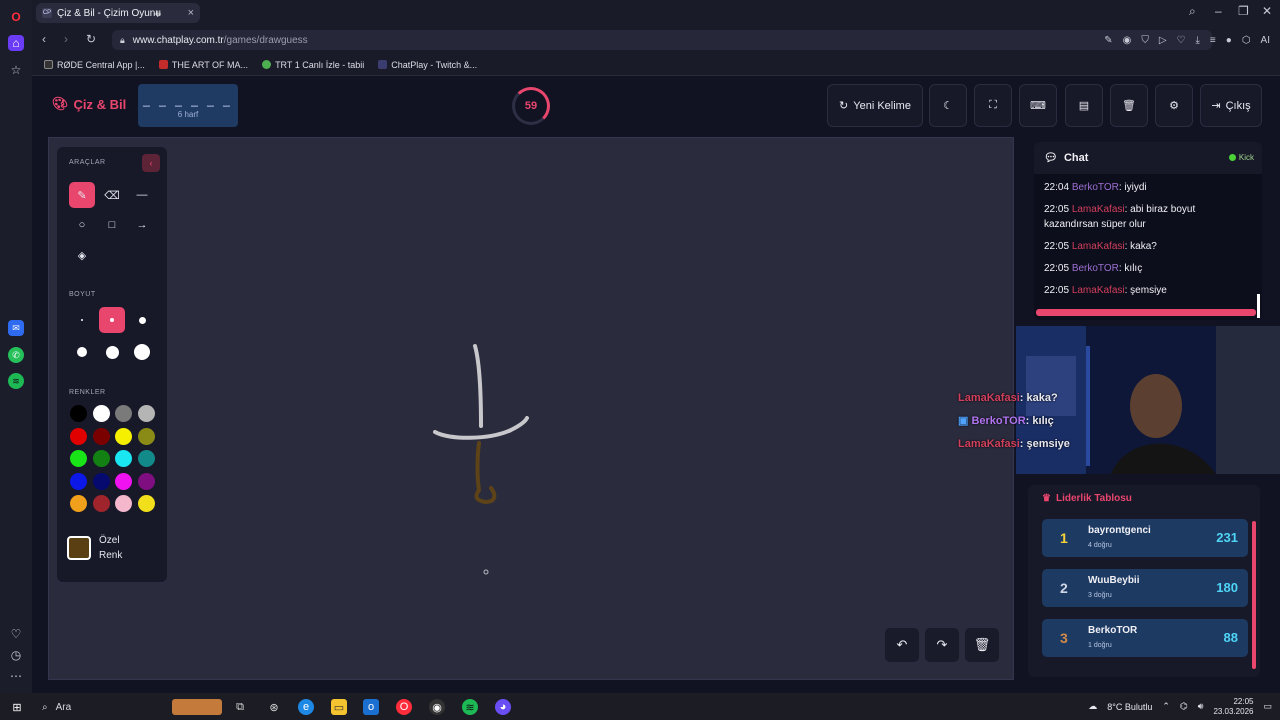 The image size is (1280, 720). What do you see at coordinates (191, 13) in the screenshot?
I see `close-tab-icon: ×` at bounding box center [191, 13].